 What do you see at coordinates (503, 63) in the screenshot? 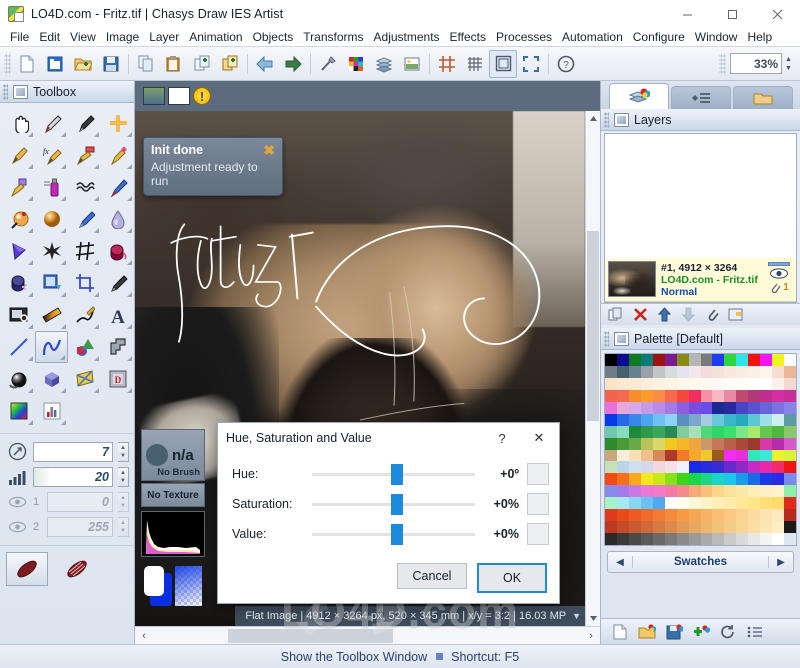
I see `fit-window-icon` at bounding box center [503, 63].